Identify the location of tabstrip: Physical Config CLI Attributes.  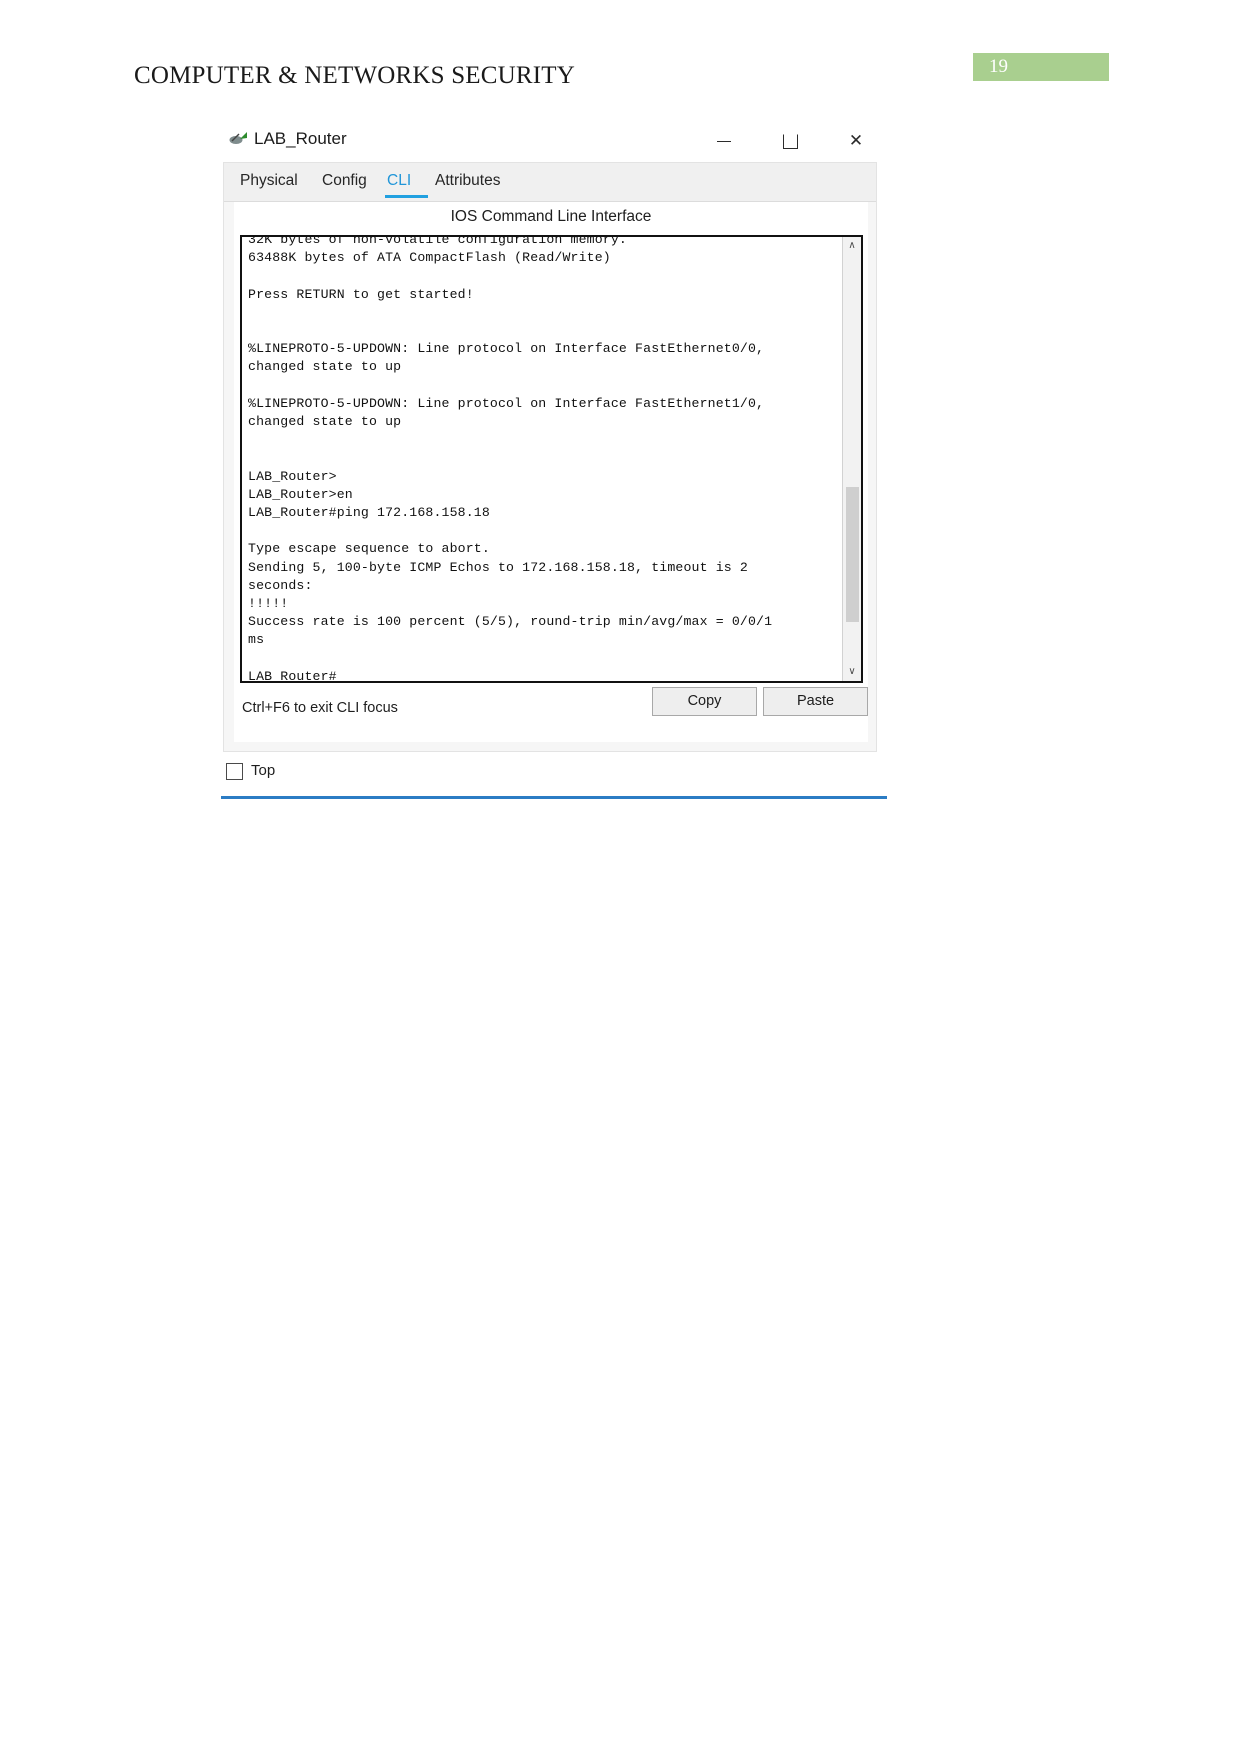
(550, 182).